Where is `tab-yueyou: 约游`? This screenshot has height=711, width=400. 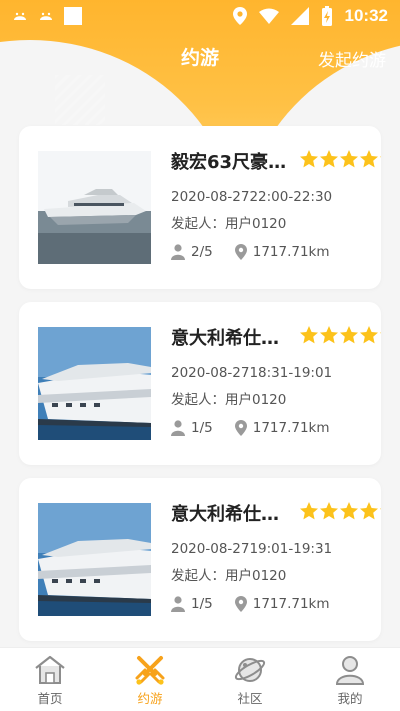
tab-yueyou: 约游 is located at coordinates (150, 679).